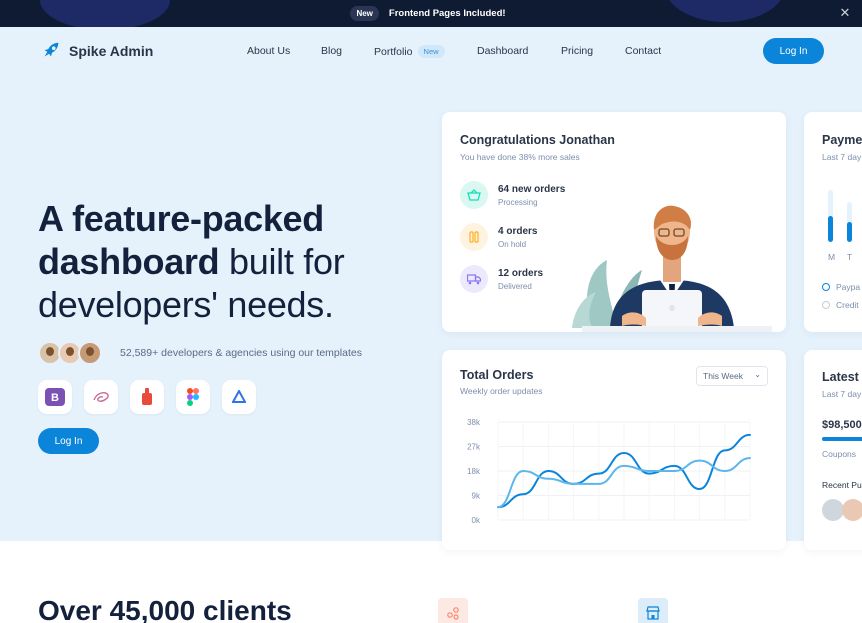  What do you see at coordinates (268, 51) in the screenshot?
I see `nav-about-us: About Us` at bounding box center [268, 51].